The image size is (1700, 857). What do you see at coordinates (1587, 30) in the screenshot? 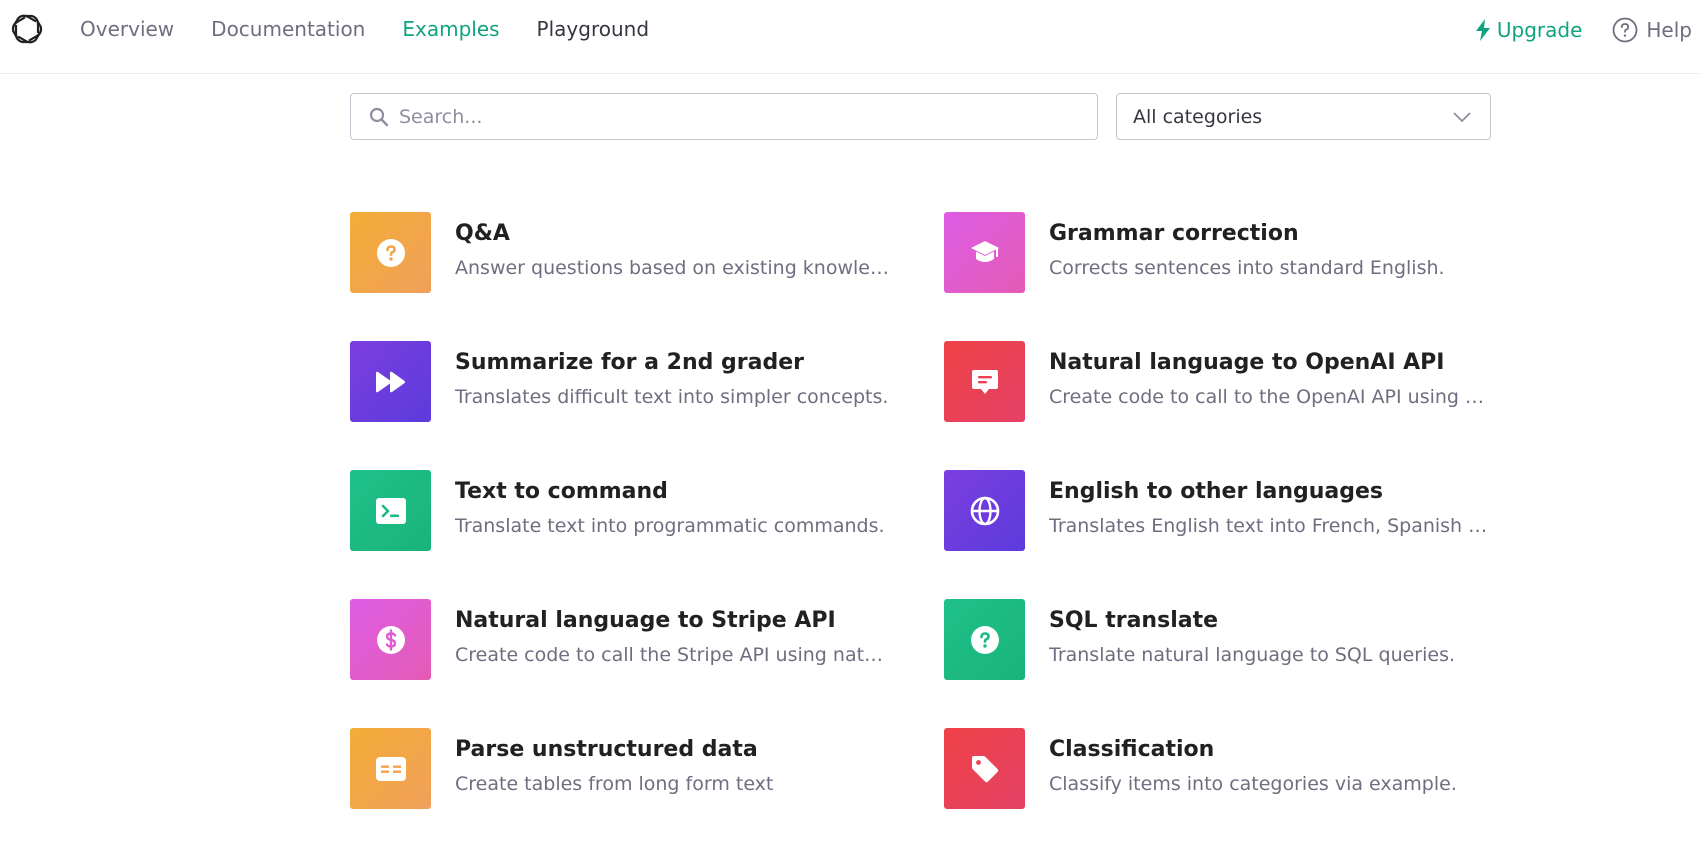
I see `nav-right-actions: Upgrade Help` at bounding box center [1587, 30].